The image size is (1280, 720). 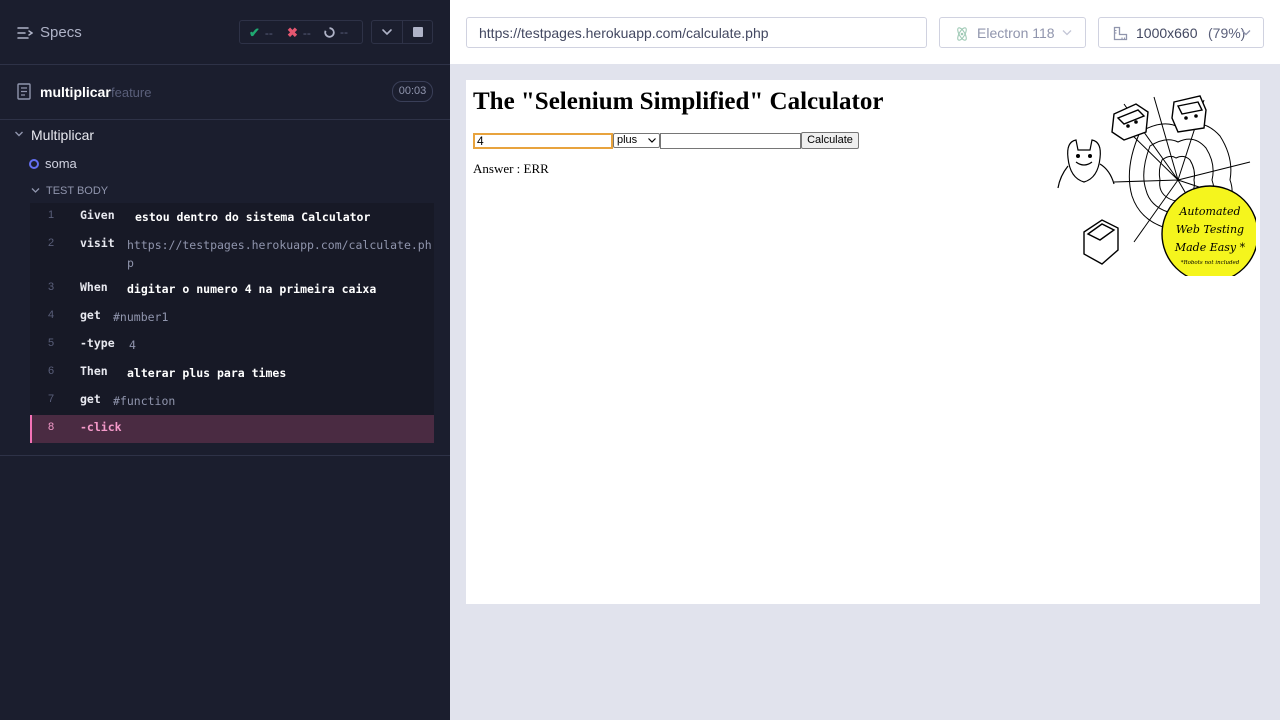 What do you see at coordinates (51, 399) in the screenshot?
I see `command-number: 7` at bounding box center [51, 399].